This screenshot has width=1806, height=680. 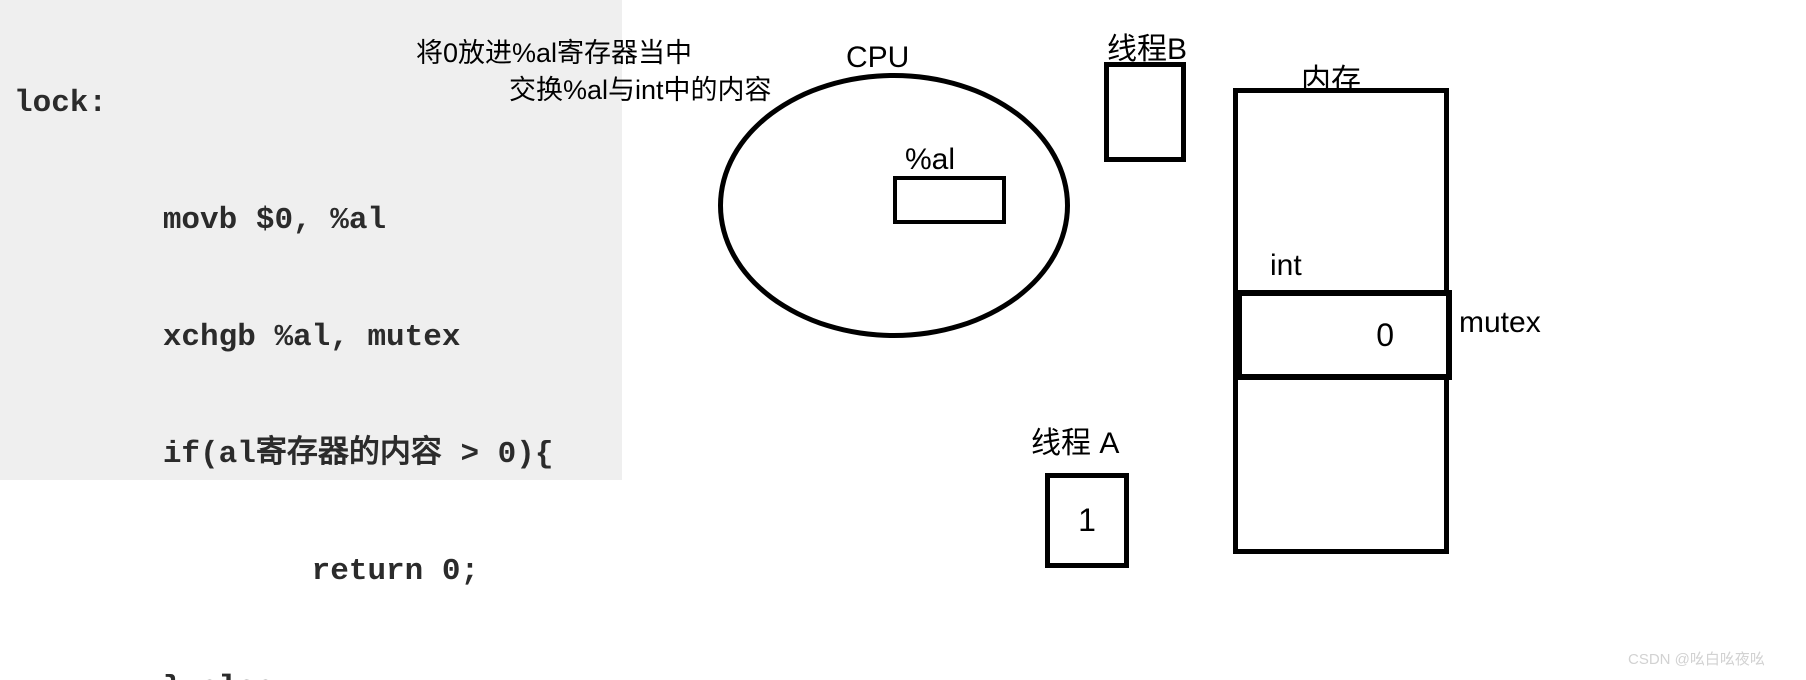 I want to click on thread-a-box: 1, so click(x=1087, y=520).